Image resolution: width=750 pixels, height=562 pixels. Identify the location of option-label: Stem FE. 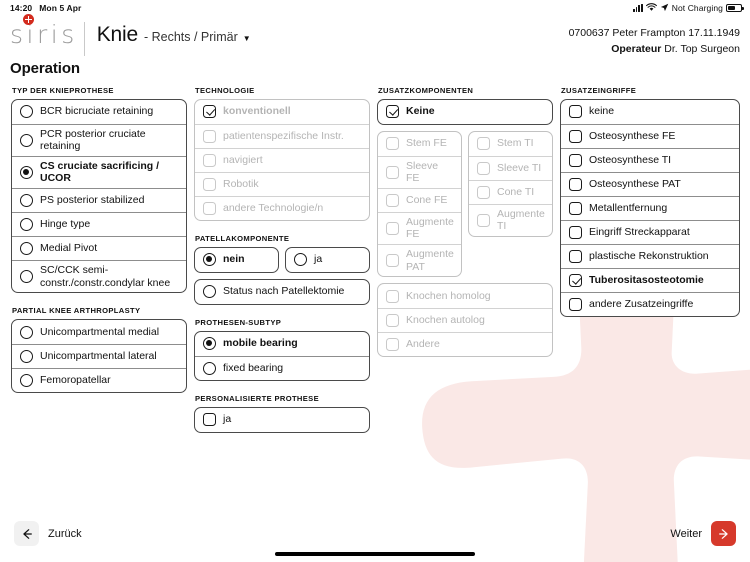
(426, 143).